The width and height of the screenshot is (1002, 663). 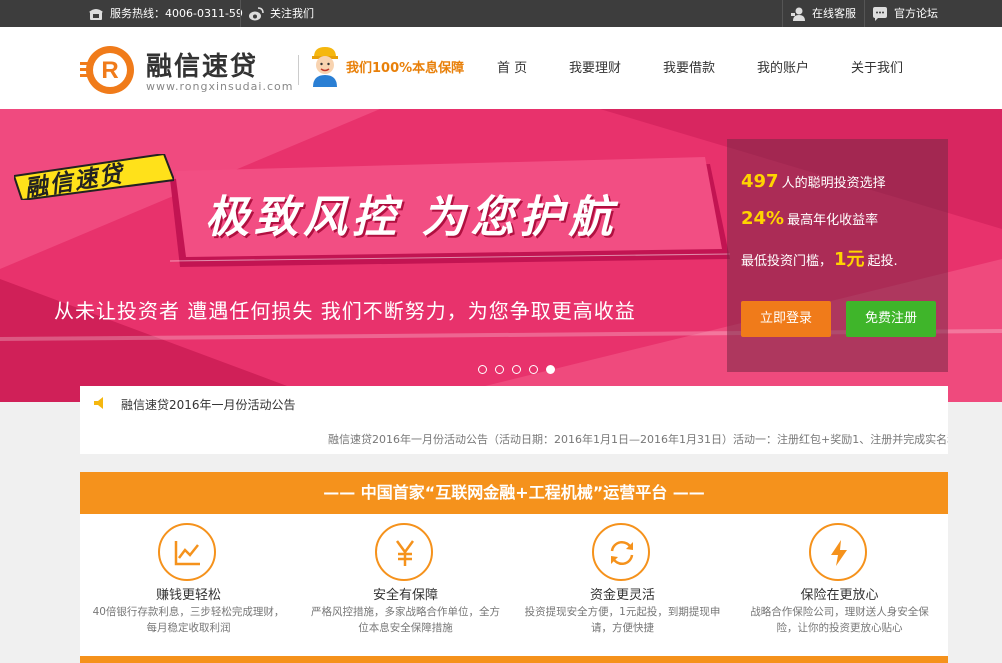 I want to click on top-bar: 服务热线：4006-0311-59 关注我们 在线客服 官方论坛, so click(x=501, y=13).